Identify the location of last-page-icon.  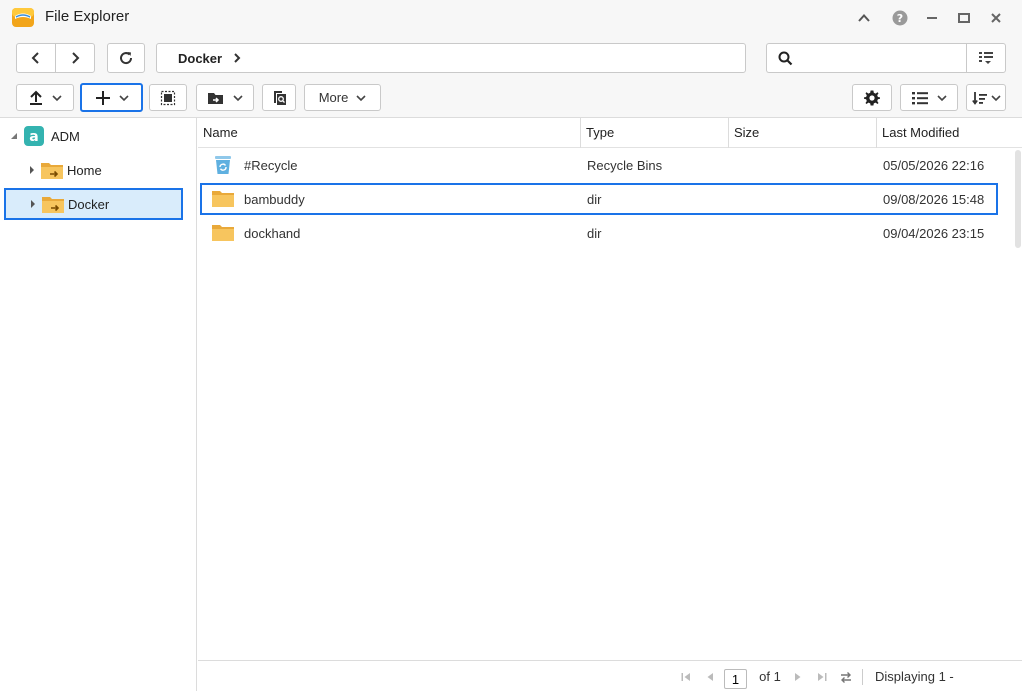
(822, 676).